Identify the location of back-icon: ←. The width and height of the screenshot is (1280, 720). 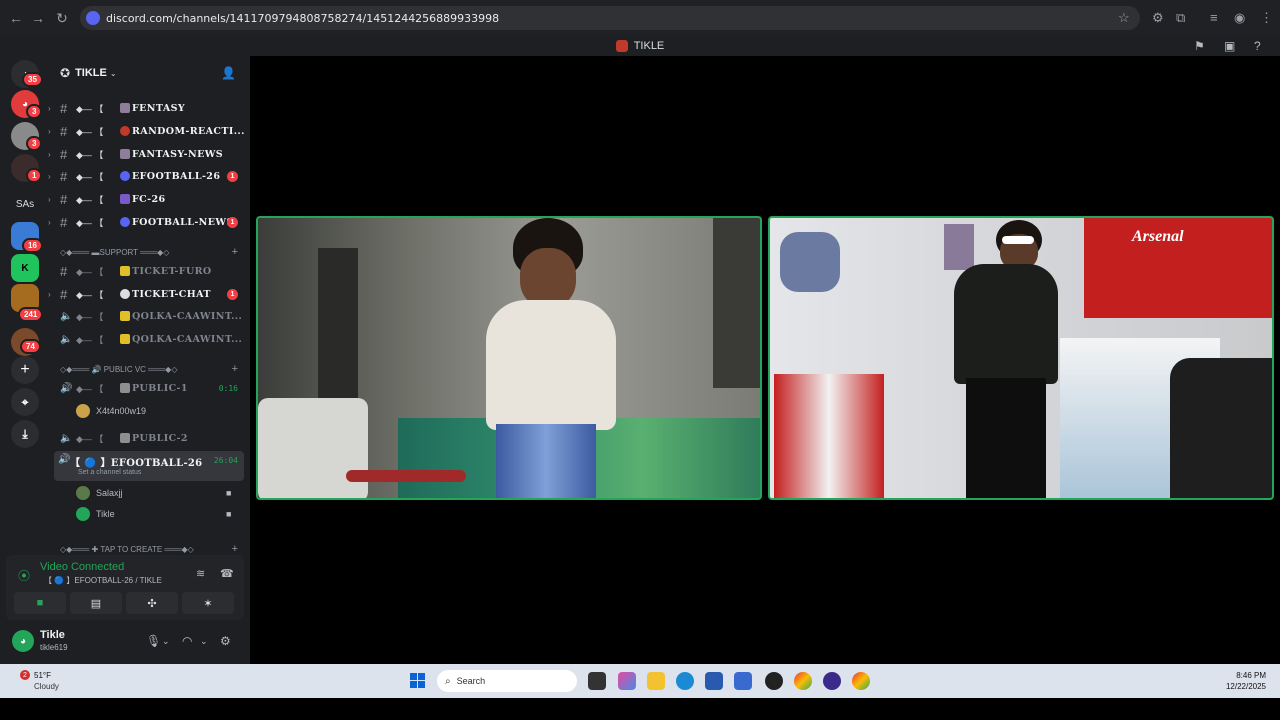
(16, 18).